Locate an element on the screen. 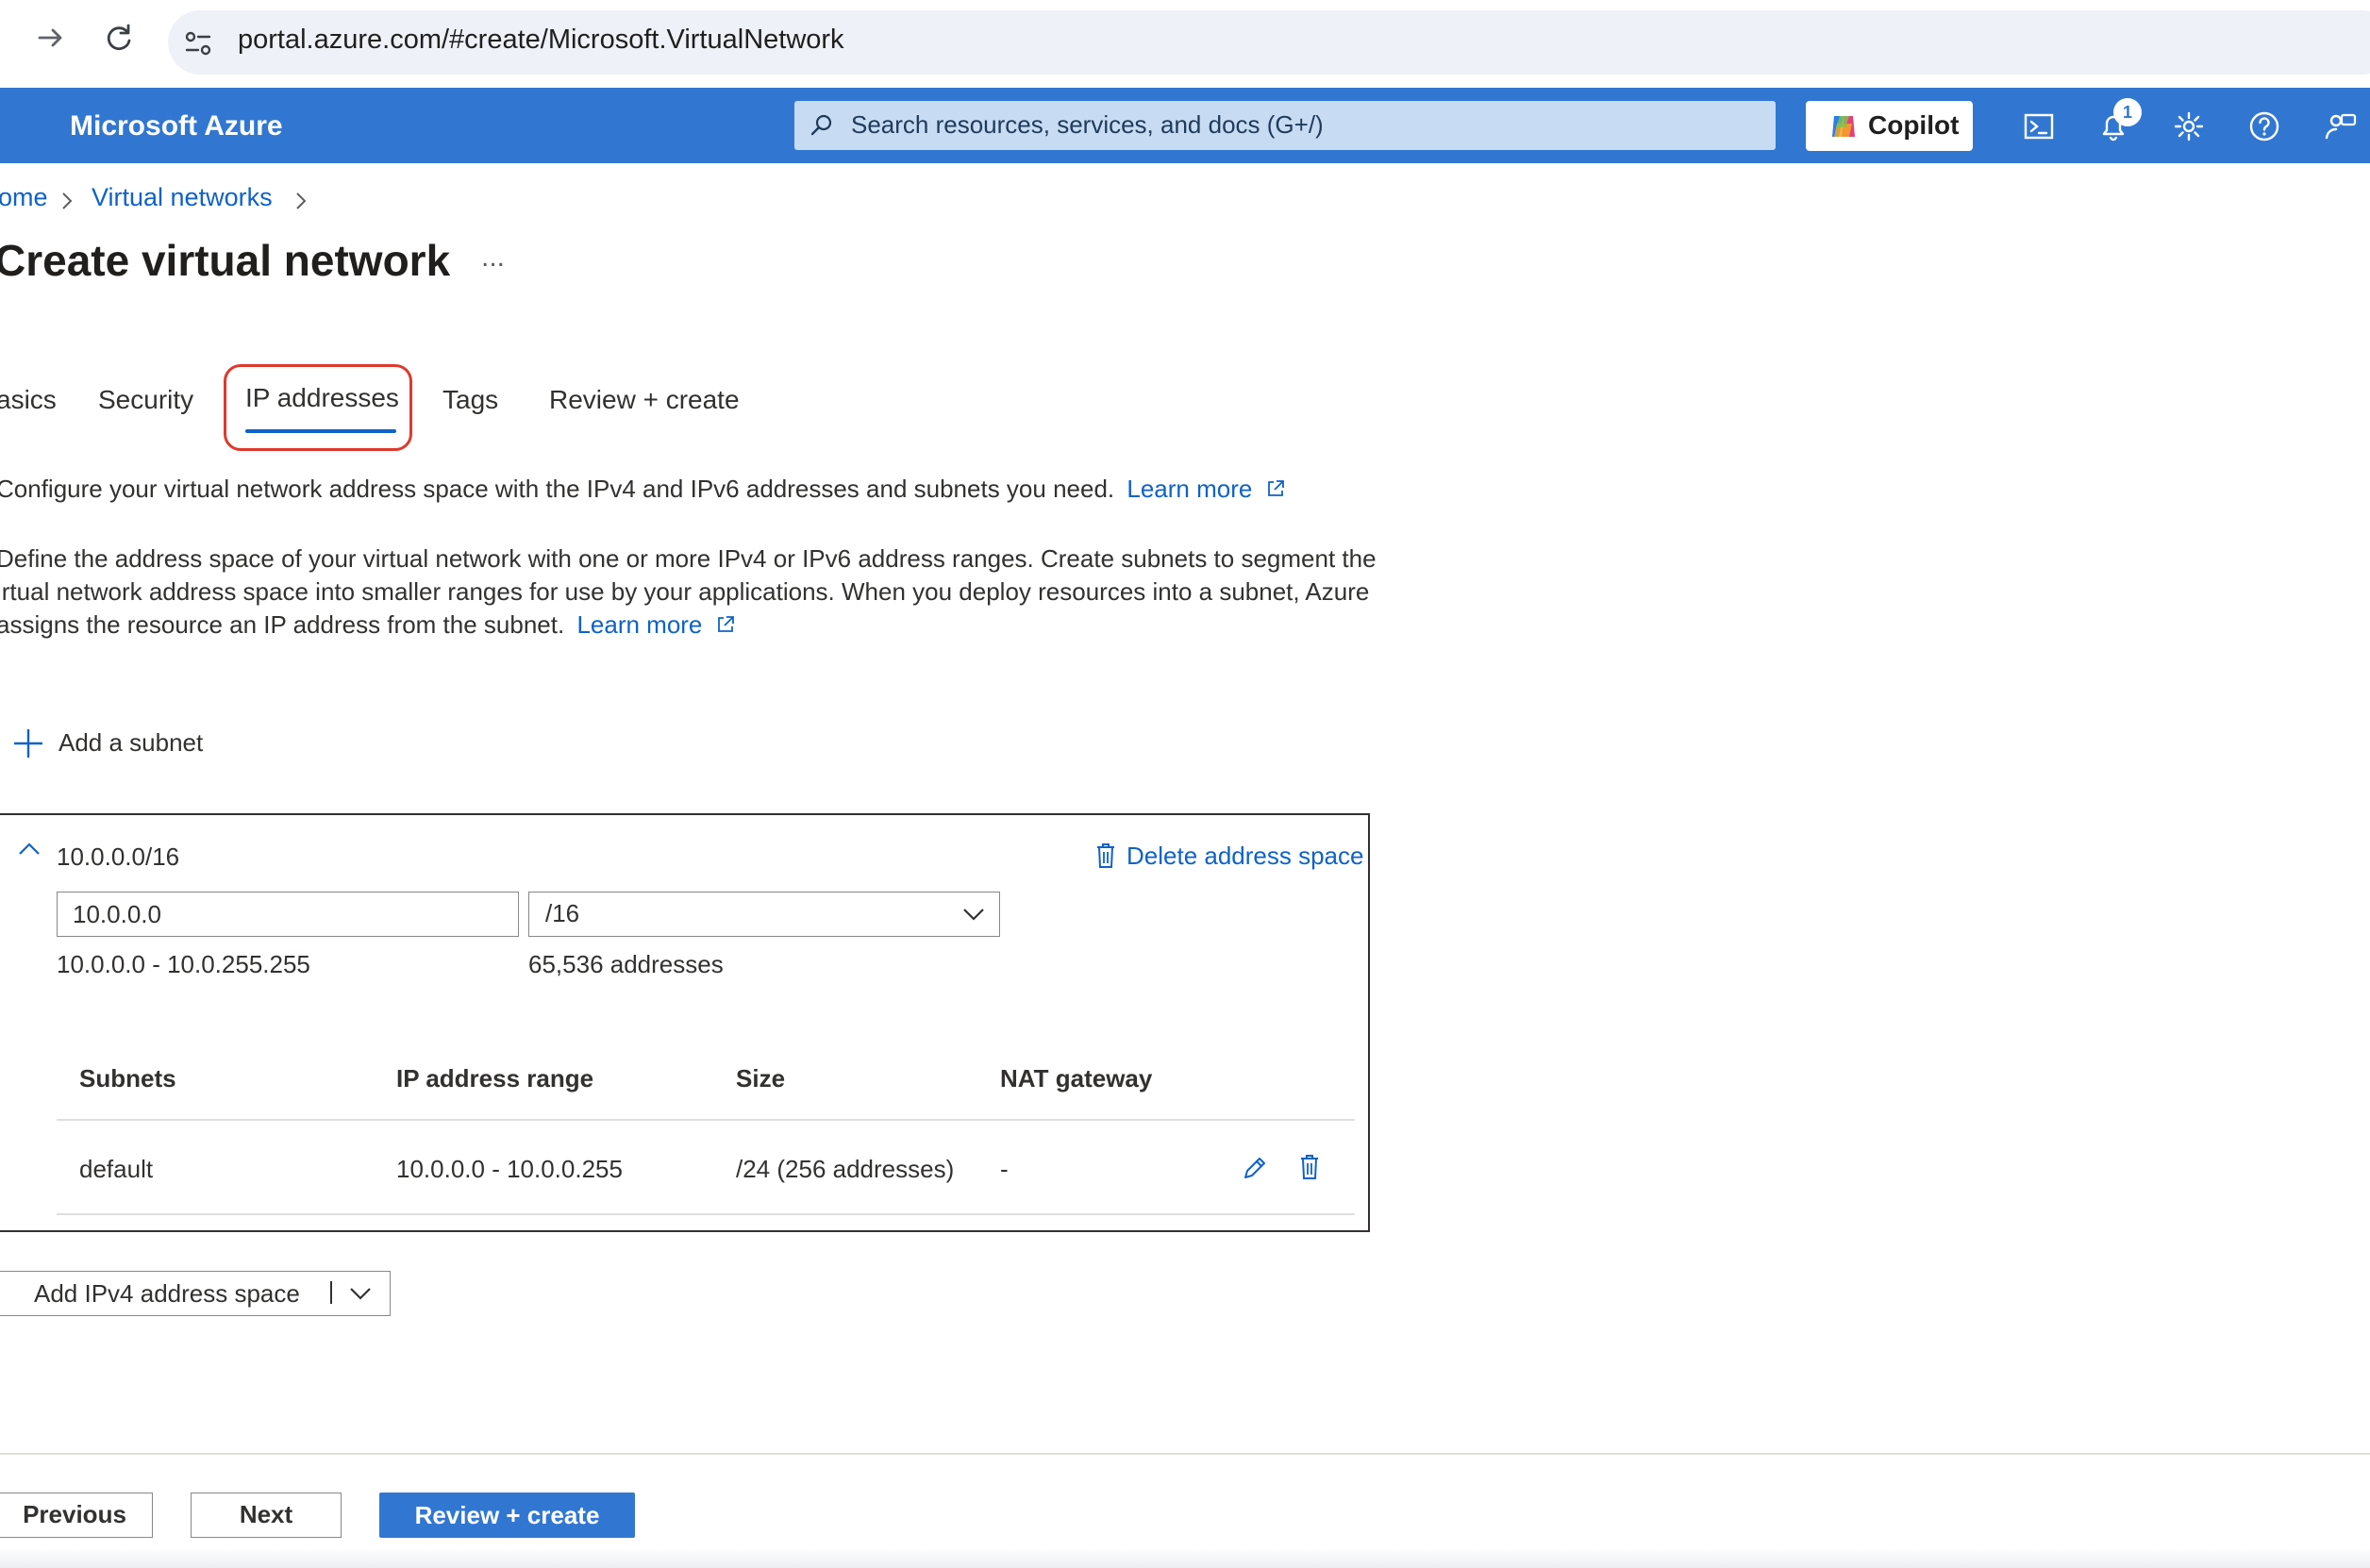 The width and height of the screenshot is (2370, 1568). address-prefix-select is located at coordinates (764, 914).